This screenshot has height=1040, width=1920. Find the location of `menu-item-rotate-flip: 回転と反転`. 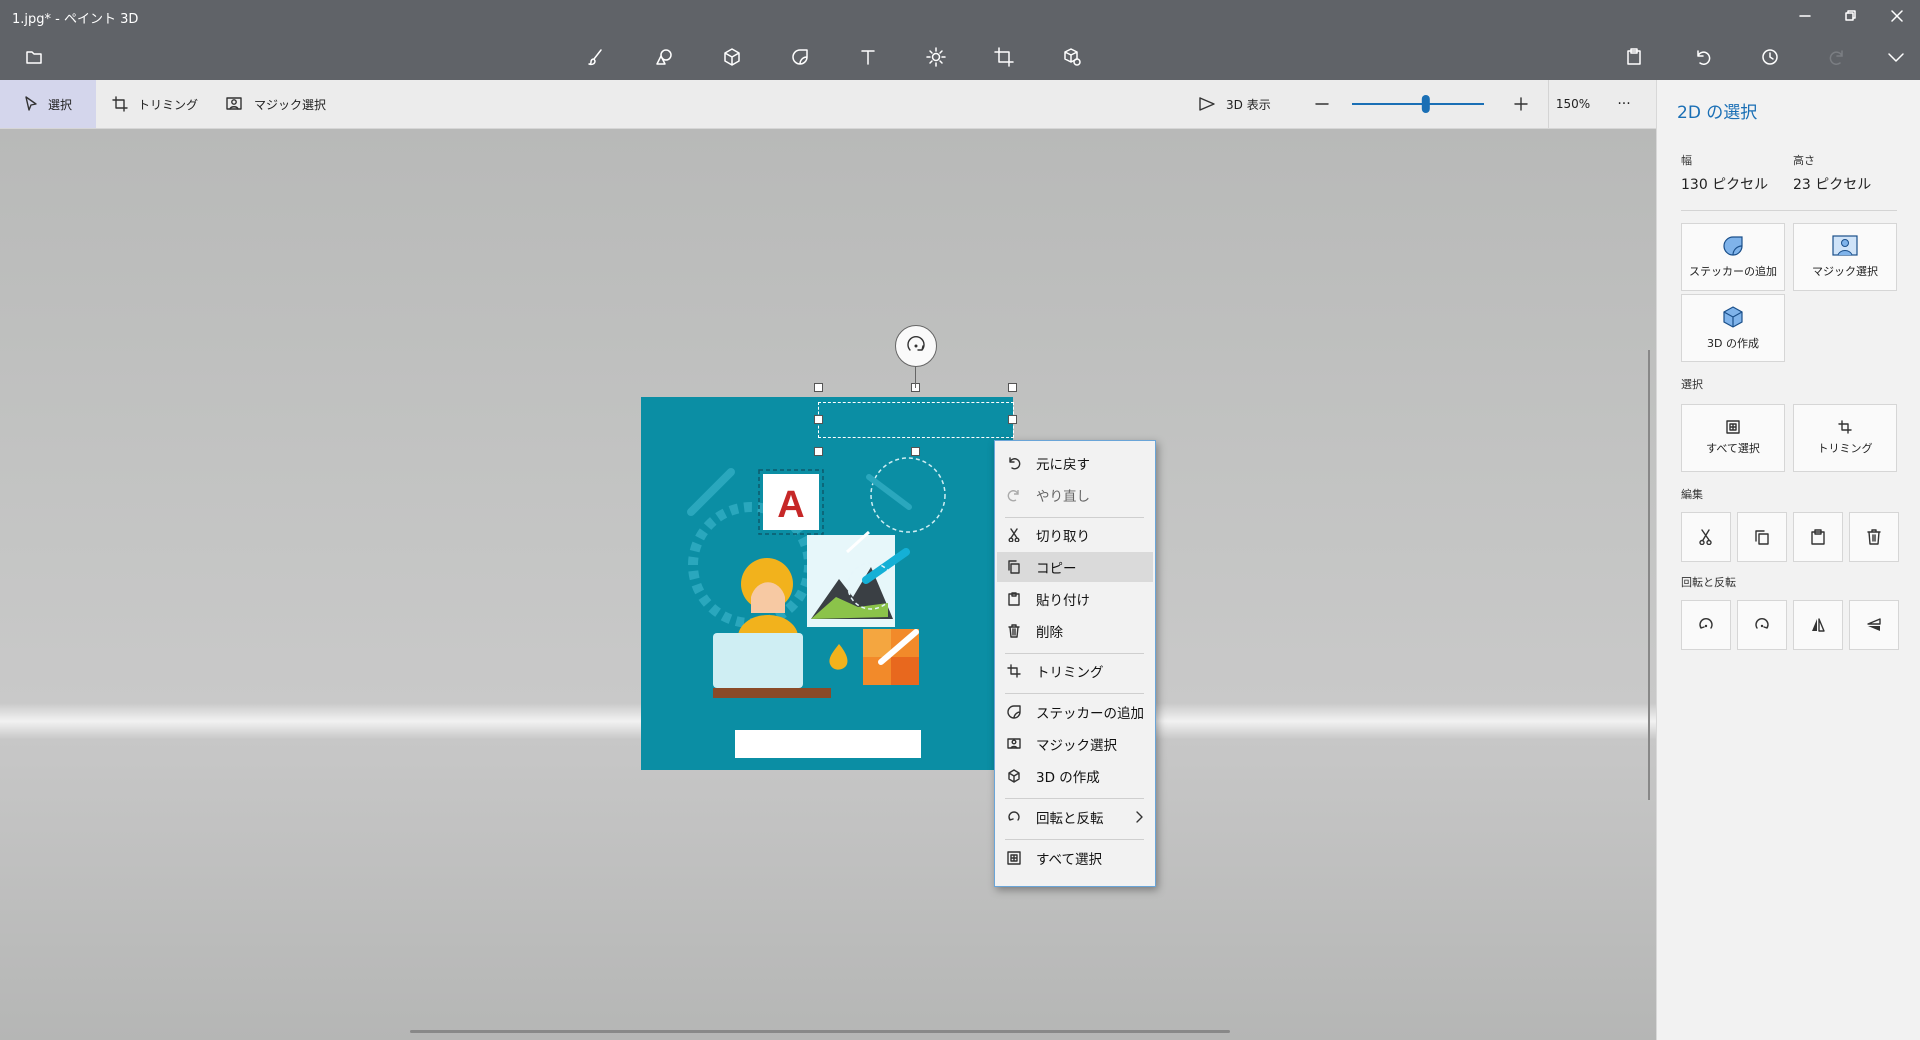

menu-item-rotate-flip: 回転と反転 is located at coordinates (1075, 817).